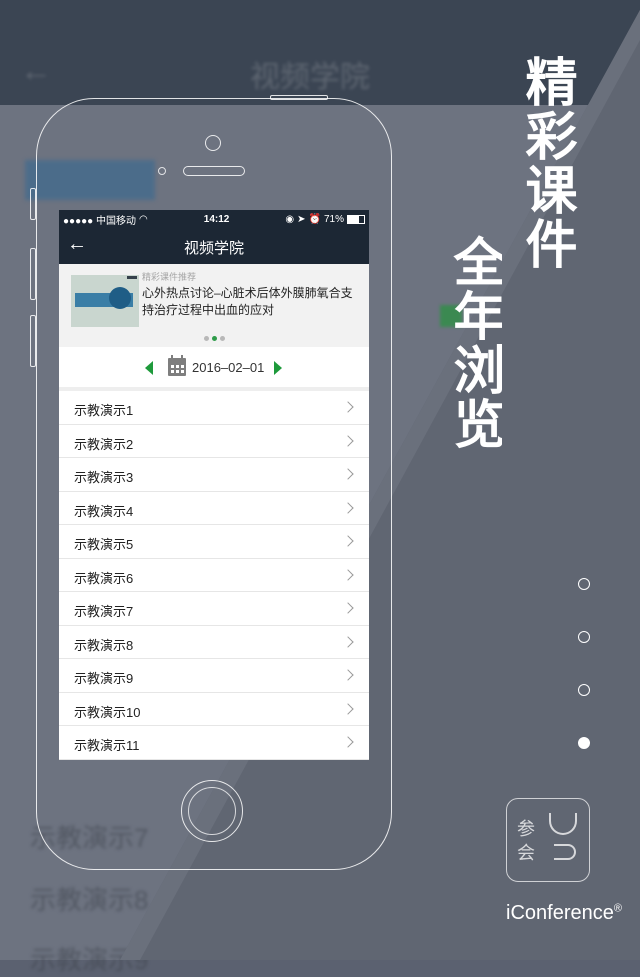 The width and height of the screenshot is (640, 977). I want to click on recommend-banner: 精彩课件推荐 心外热点讨论–心脏术后体外膜肺氧合支持治疗过程中出血的应对, so click(214, 305).